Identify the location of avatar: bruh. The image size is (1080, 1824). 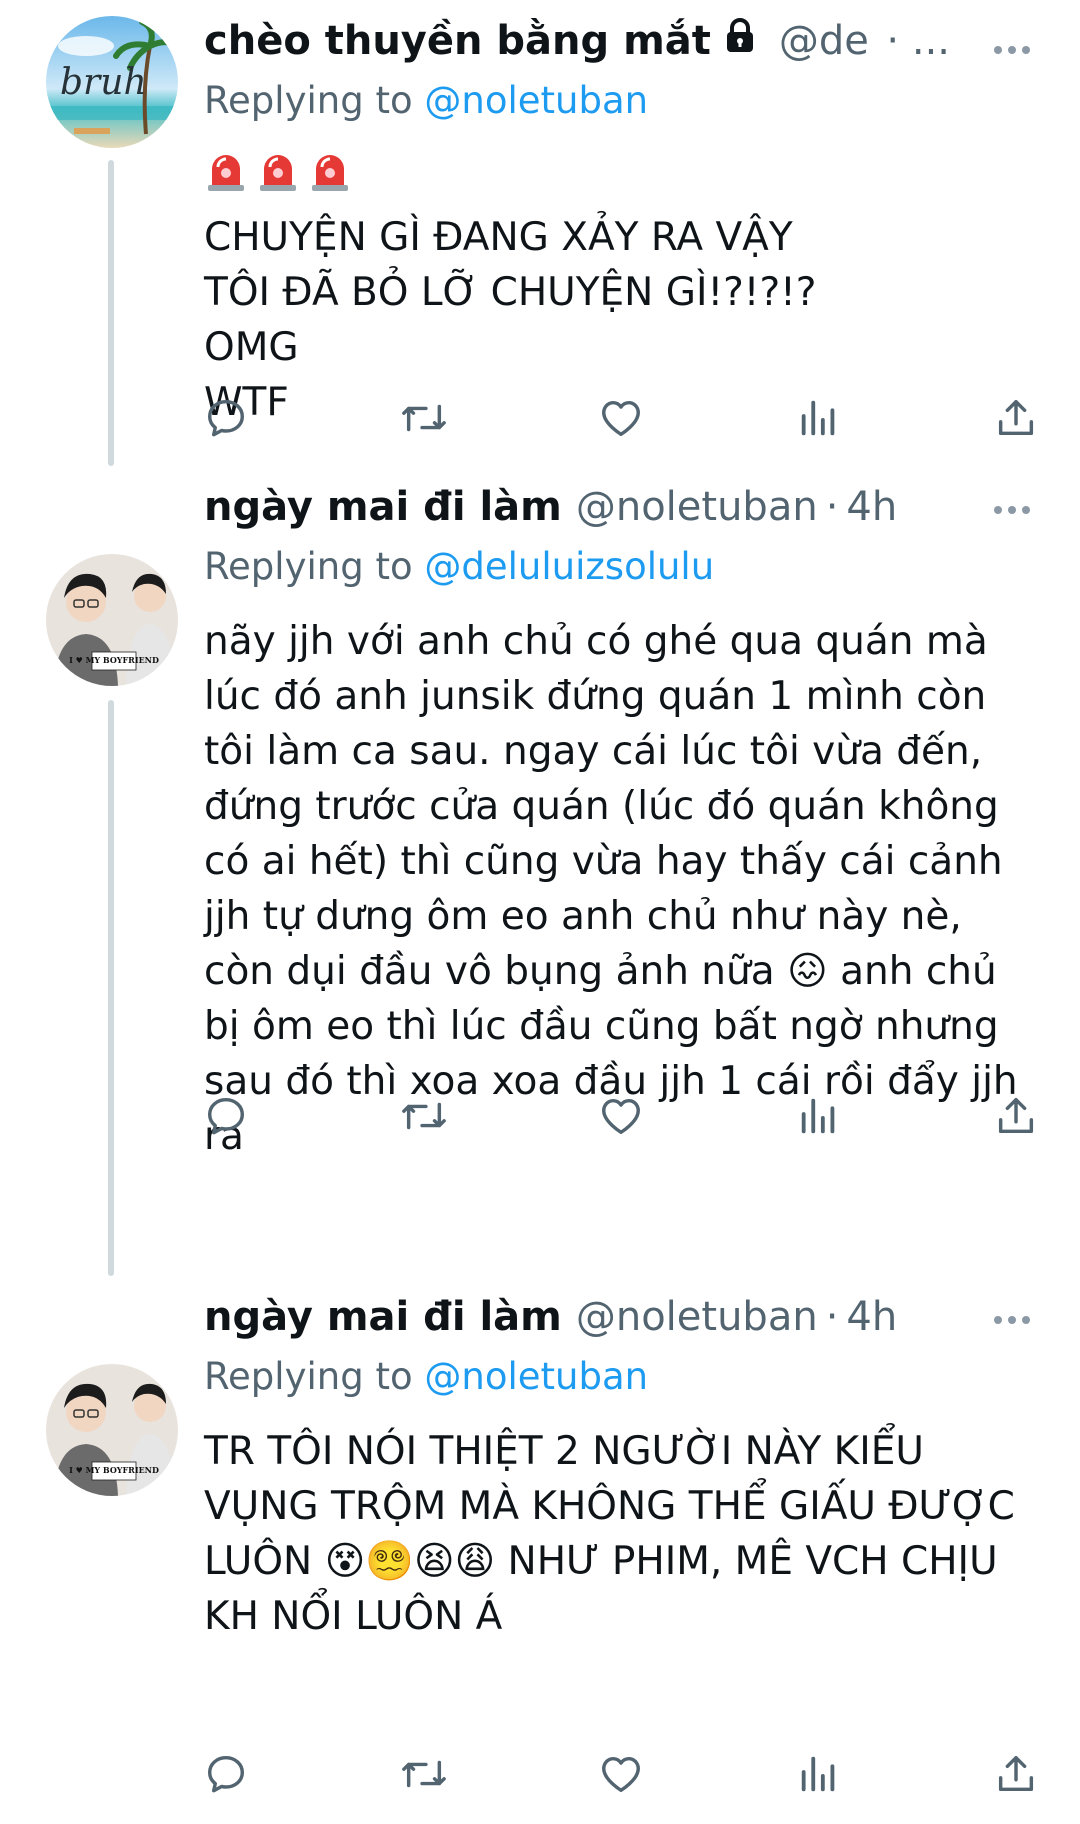
(112, 82).